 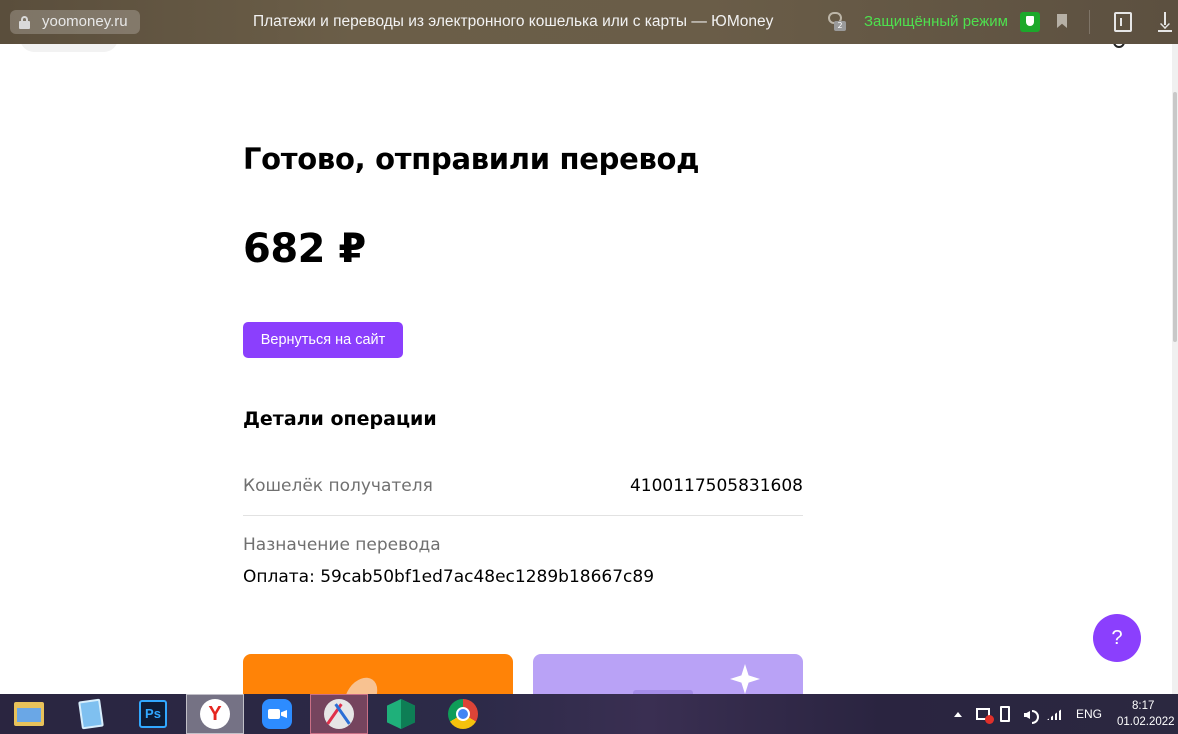 I want to click on taskbar-zoom, so click(x=277, y=714).